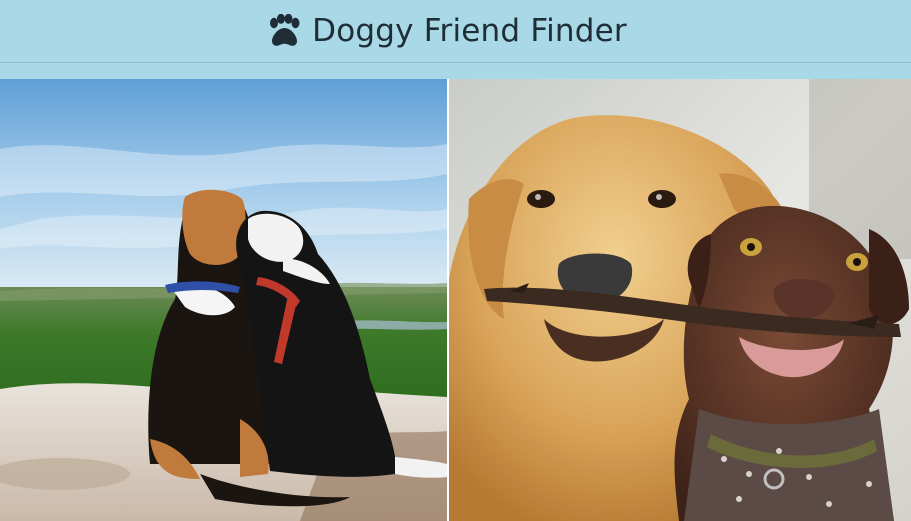 The width and height of the screenshot is (911, 521). Describe the element at coordinates (285, 30) in the screenshot. I see `paw-icon` at that location.